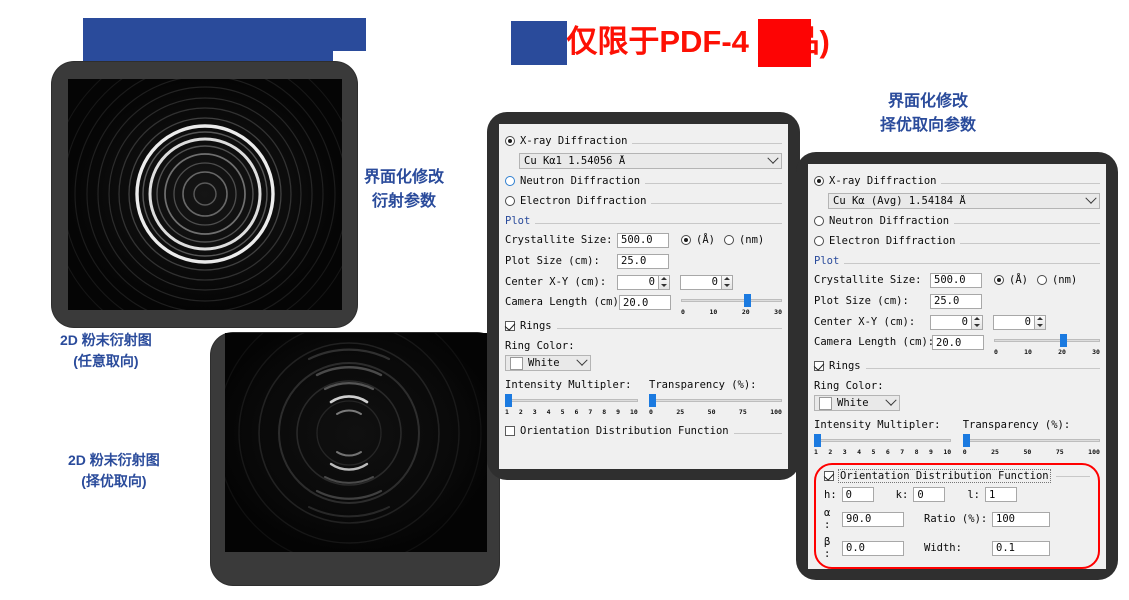  I want to click on group-rings: Rings, so click(957, 367).